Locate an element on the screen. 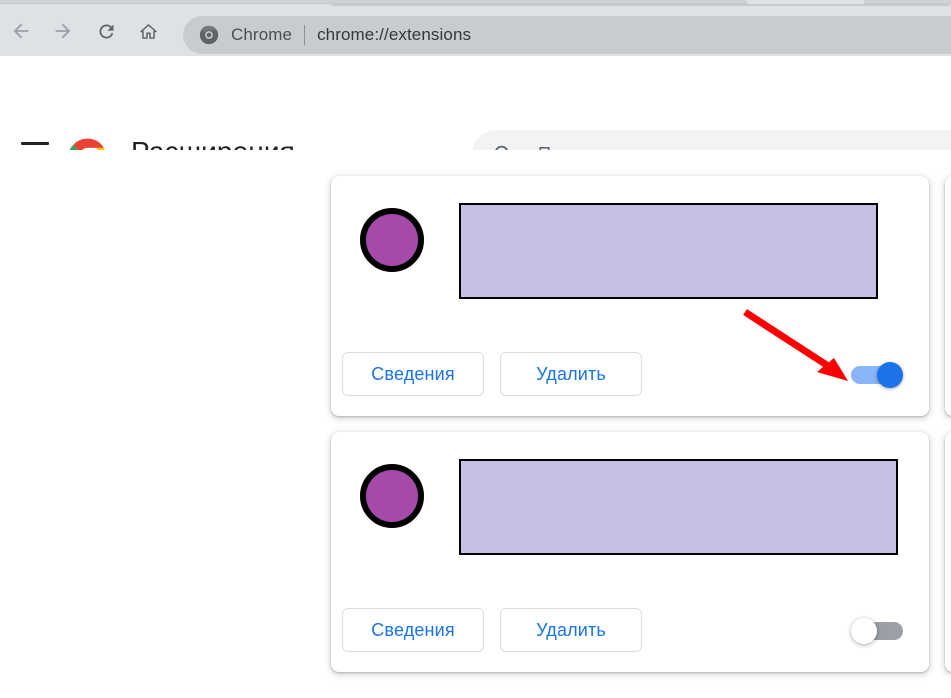 This screenshot has height=698, width=951. browser-chrome: Chrome chrome://extensions is located at coordinates (475, 28).